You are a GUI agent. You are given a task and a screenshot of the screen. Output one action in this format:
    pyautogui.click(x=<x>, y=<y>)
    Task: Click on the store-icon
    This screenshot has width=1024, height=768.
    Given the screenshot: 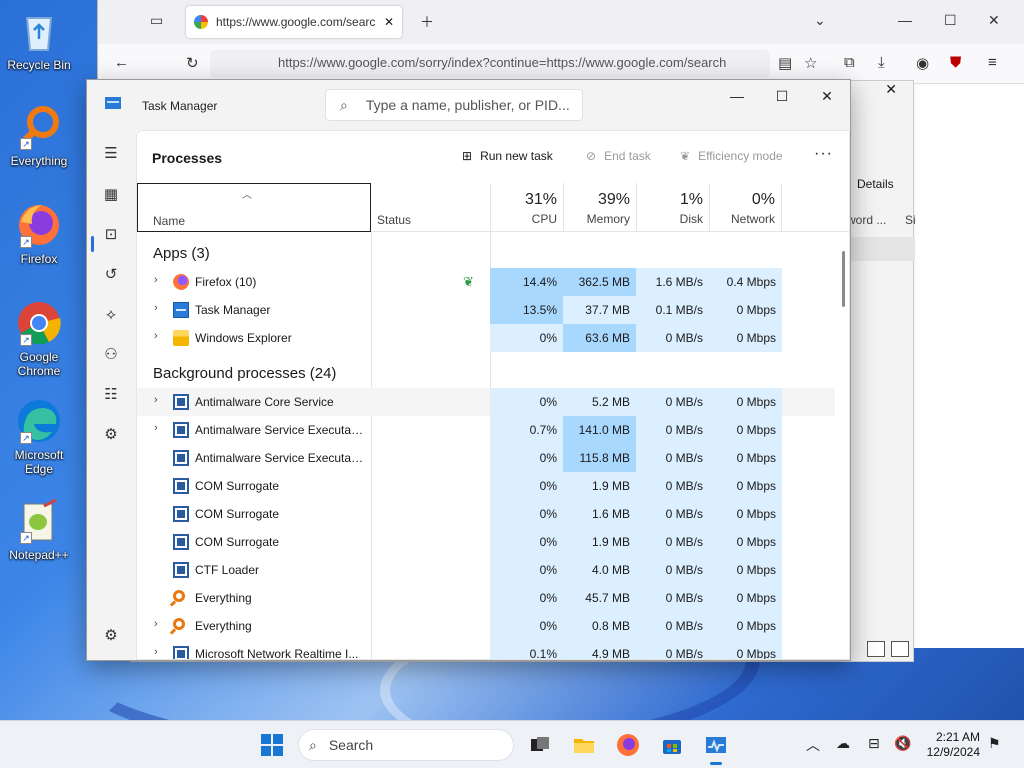 What is the action you would take?
    pyautogui.click(x=672, y=745)
    